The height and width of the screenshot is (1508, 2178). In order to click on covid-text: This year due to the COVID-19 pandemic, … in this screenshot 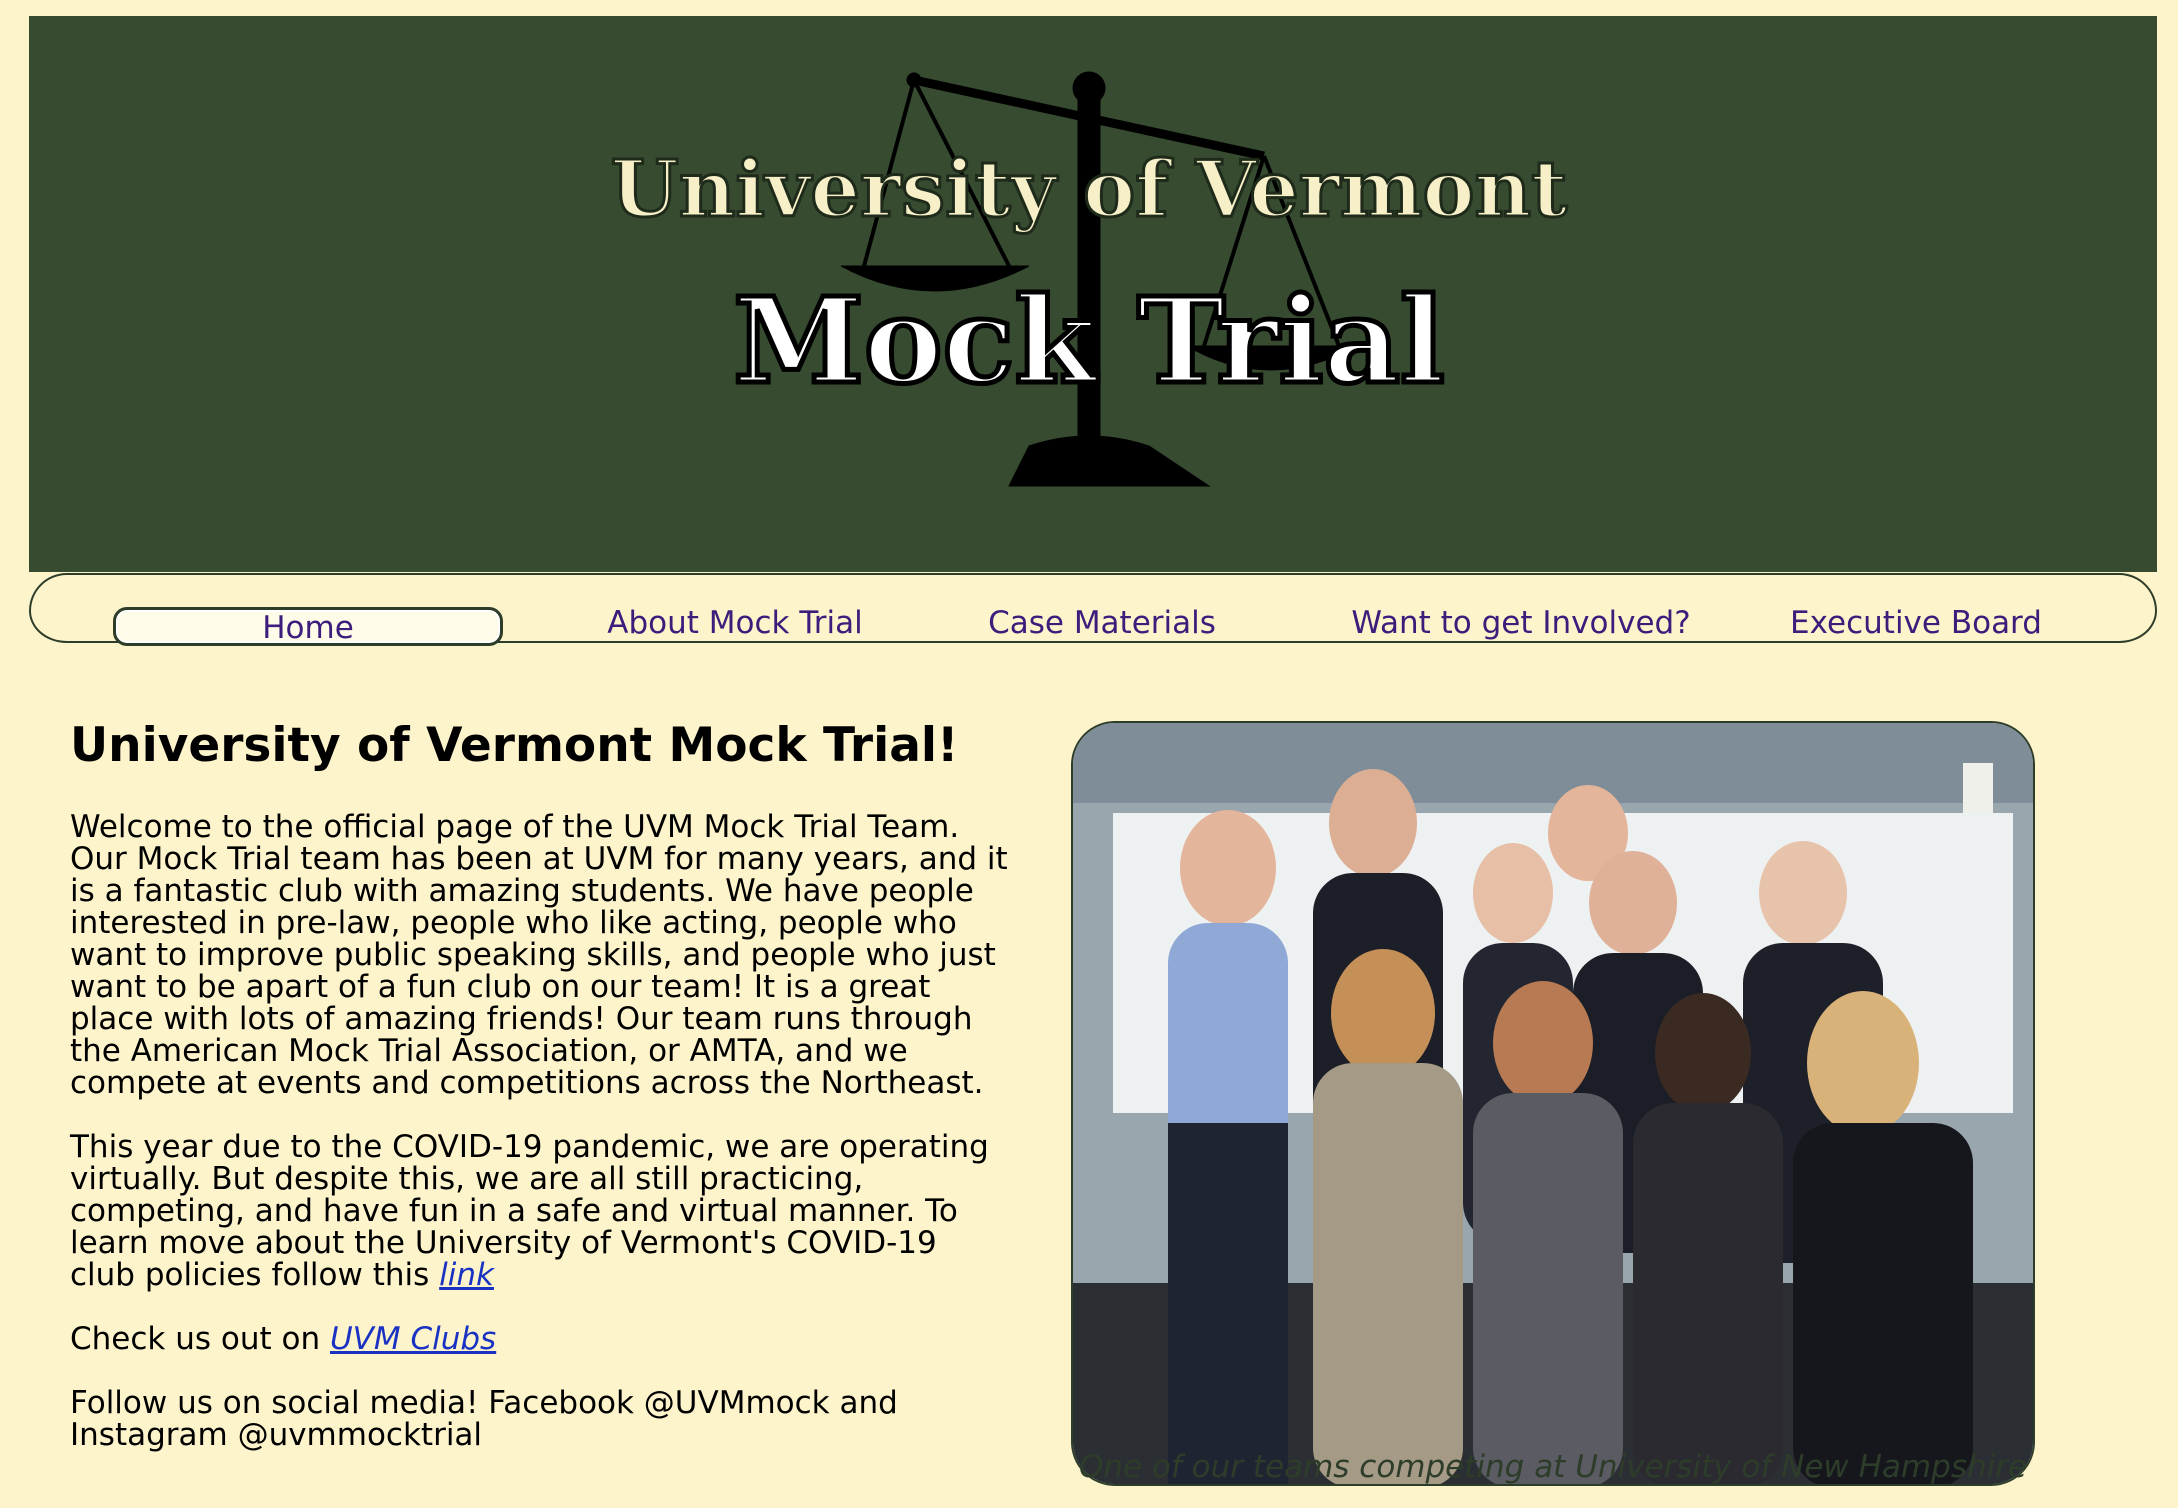, I will do `click(529, 1211)`.